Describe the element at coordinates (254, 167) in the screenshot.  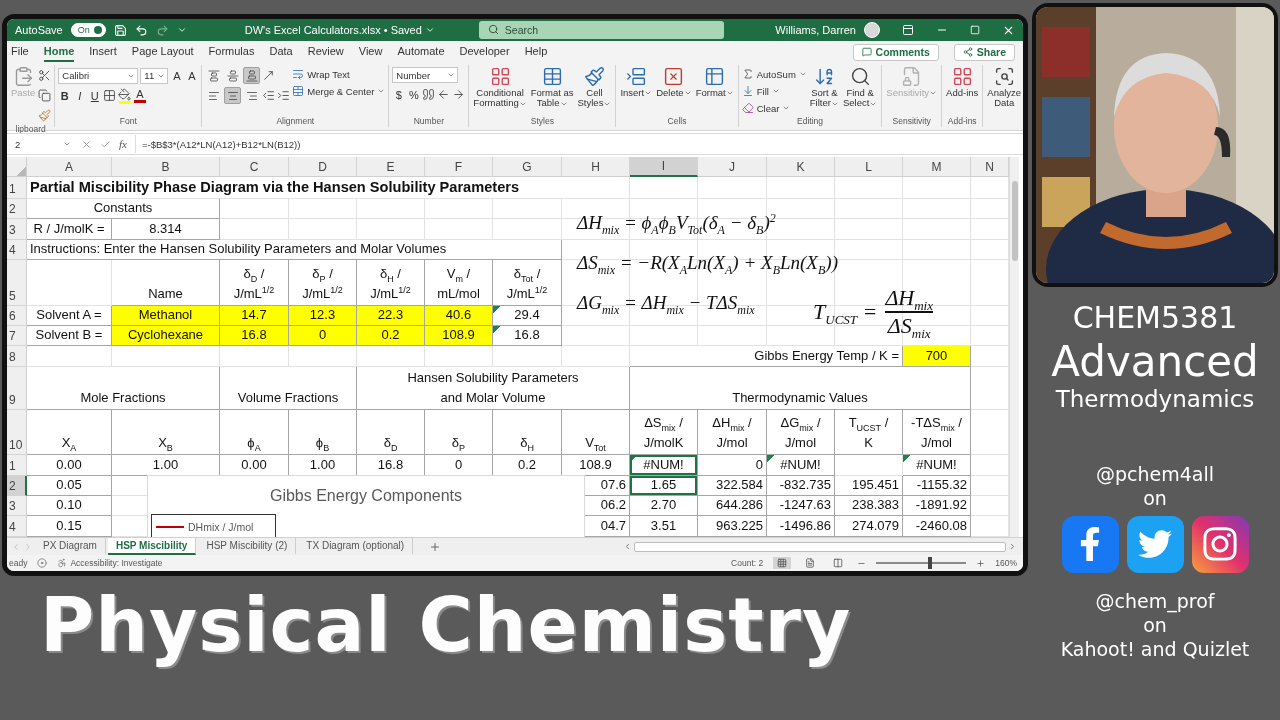
I see `column-header: C` at that location.